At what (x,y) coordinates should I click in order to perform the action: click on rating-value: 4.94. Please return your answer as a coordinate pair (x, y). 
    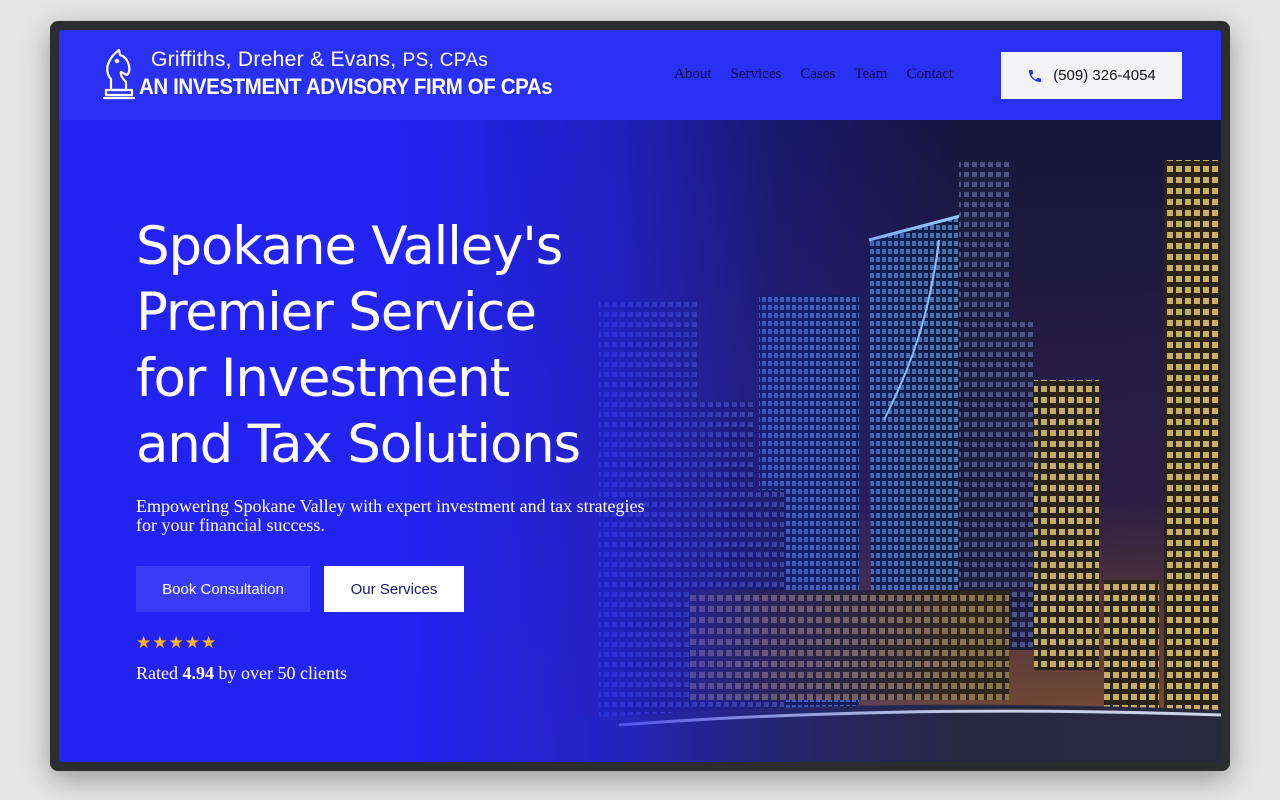
    Looking at the image, I should click on (198, 673).